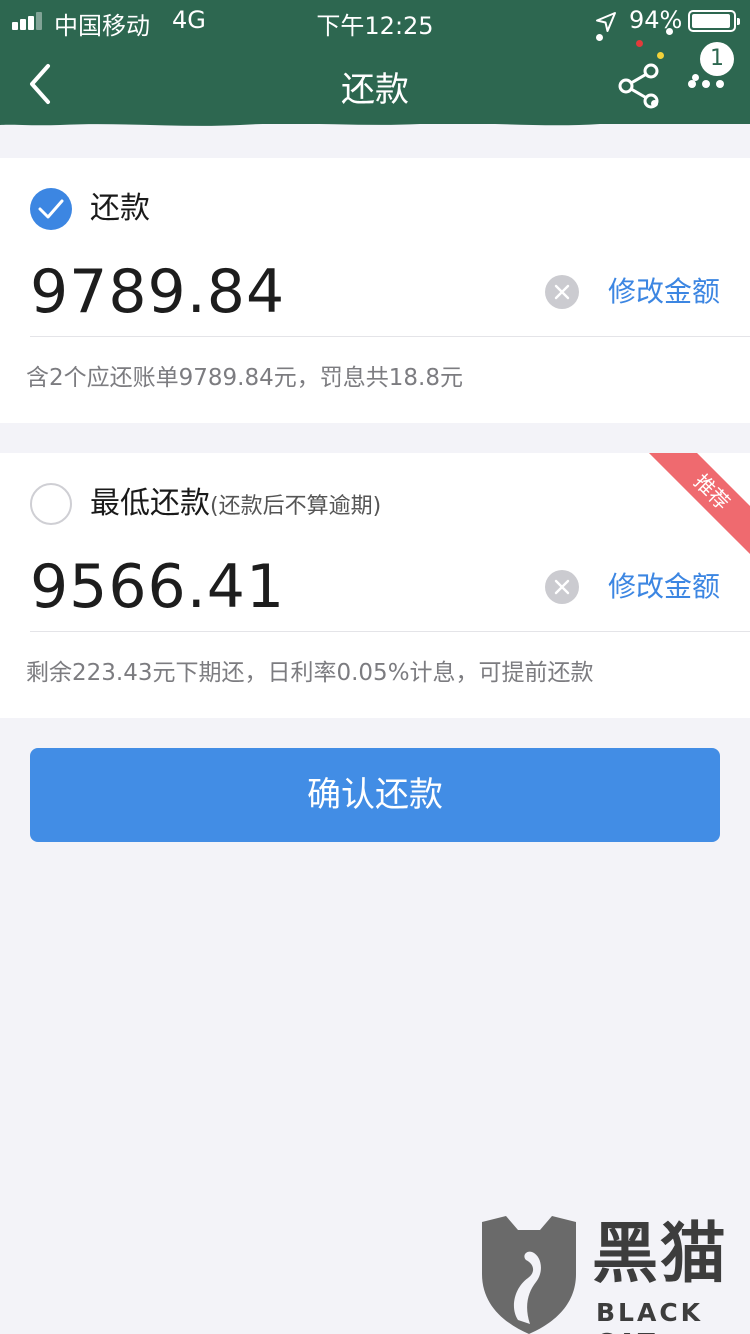 Image resolution: width=750 pixels, height=1334 pixels. Describe the element at coordinates (656, 20) in the screenshot. I see `battery-percent: 94%` at that location.